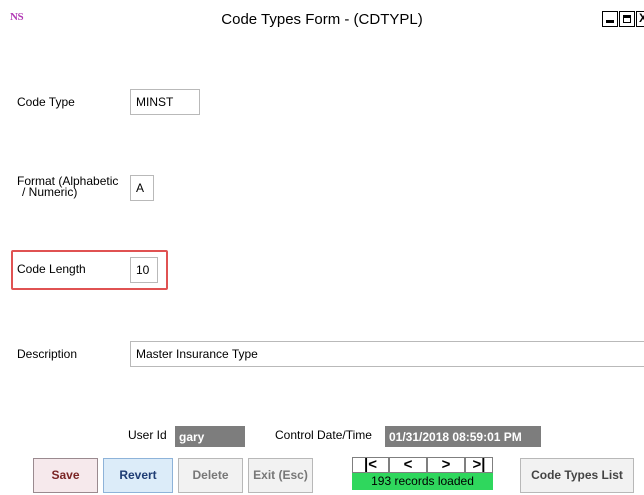 This screenshot has height=495, width=644. I want to click on delete-button: Delete, so click(210, 475).